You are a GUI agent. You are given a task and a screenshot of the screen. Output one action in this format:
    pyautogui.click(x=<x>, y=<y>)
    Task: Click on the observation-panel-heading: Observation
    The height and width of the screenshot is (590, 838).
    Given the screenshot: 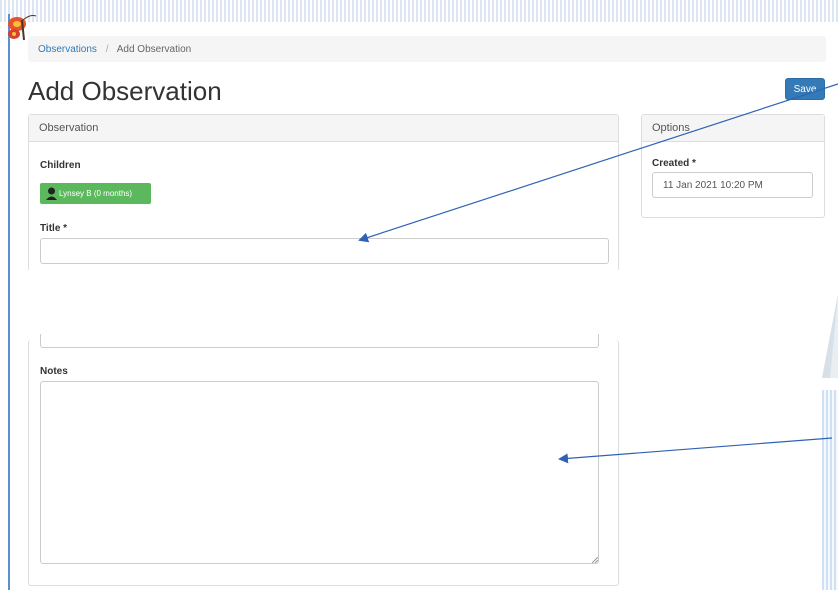 What is the action you would take?
    pyautogui.click(x=323, y=128)
    